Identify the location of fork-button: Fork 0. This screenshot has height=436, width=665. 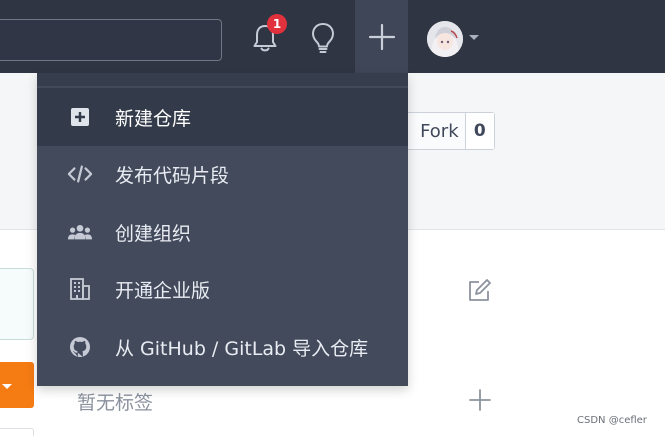
(445, 131).